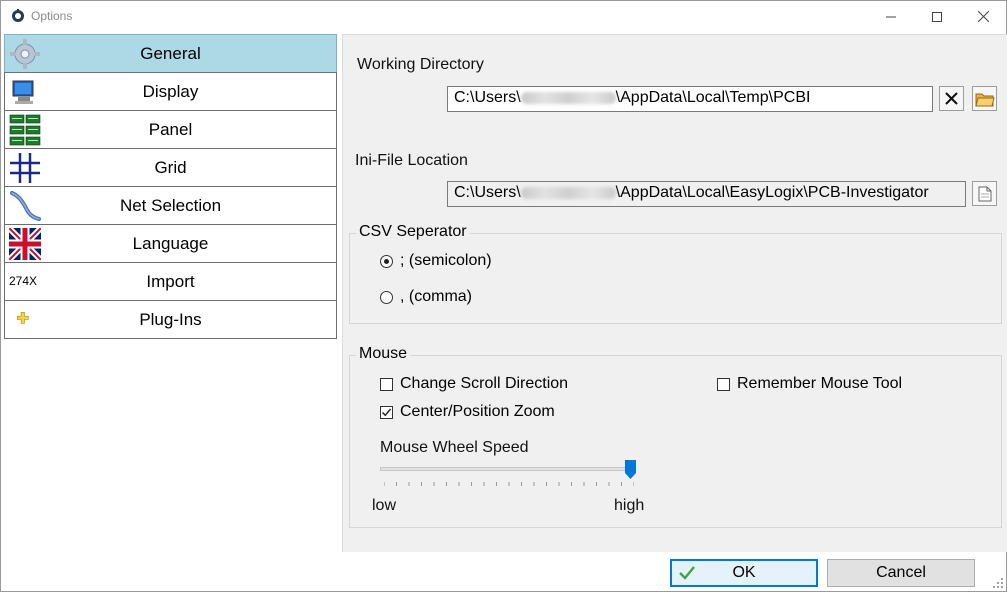  What do you see at coordinates (901, 573) in the screenshot?
I see `cancel-button: Cancel` at bounding box center [901, 573].